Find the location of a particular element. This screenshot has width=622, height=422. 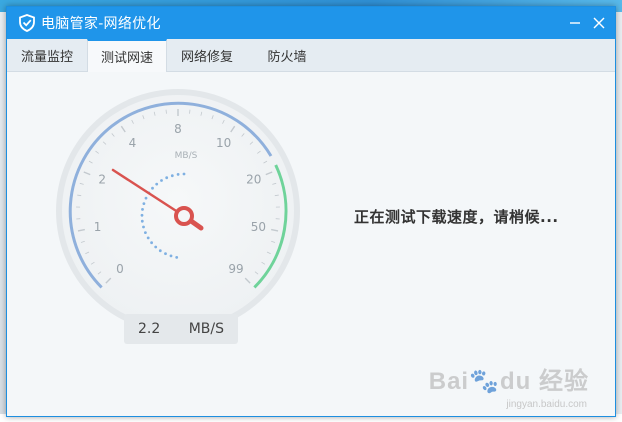

titlebar: 电脑管家-网络优化 is located at coordinates (311, 23).